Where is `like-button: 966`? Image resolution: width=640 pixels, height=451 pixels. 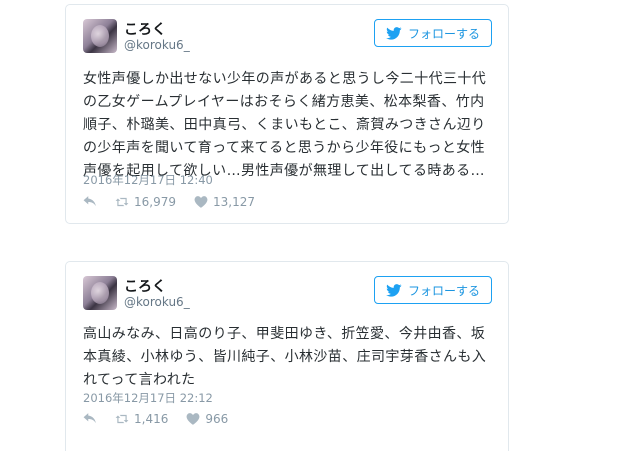
like-button: 966 is located at coordinates (207, 419).